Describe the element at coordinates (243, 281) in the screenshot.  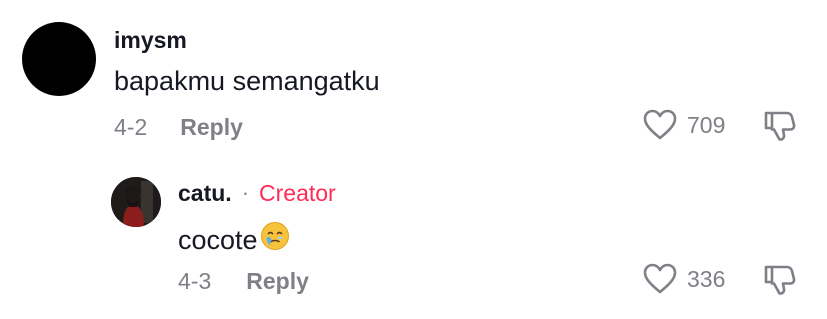
I see `reply-meta: 4-3 Reply` at that location.